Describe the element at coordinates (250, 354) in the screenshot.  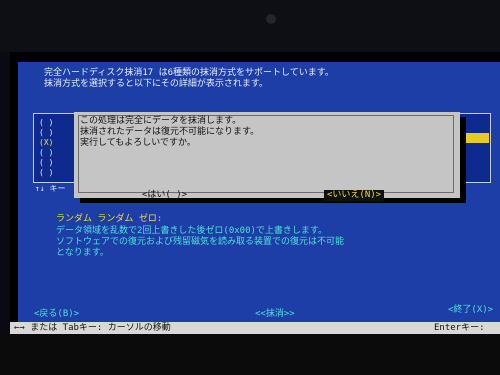
I see `monitor-bottom-bezel` at that location.